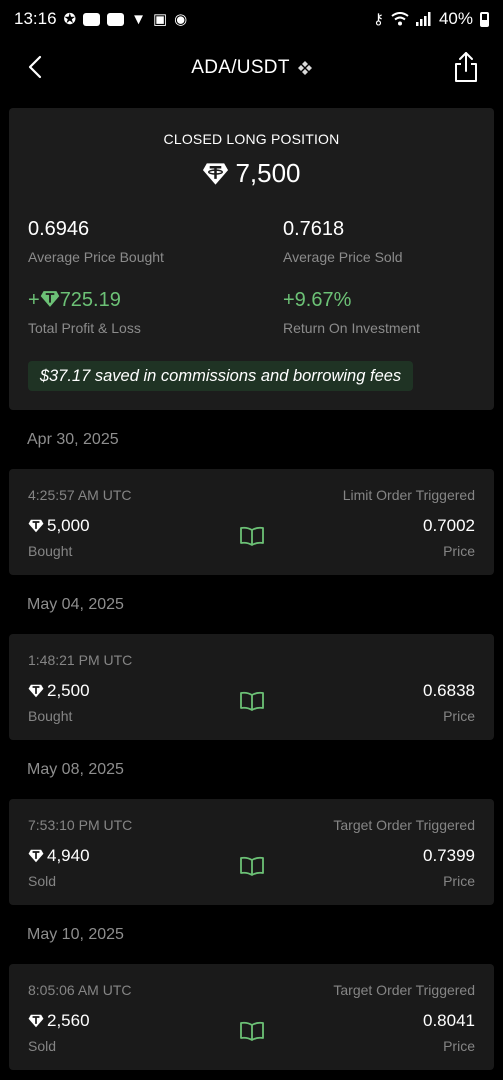  I want to click on vpn-icon: ▼, so click(138, 19).